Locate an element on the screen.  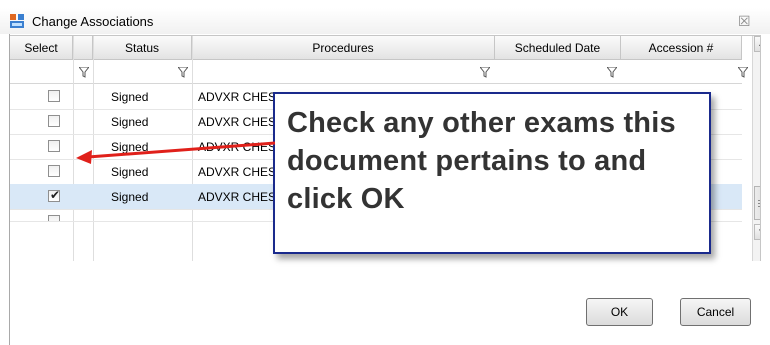
cancel-button: Cancel is located at coordinates (715, 312).